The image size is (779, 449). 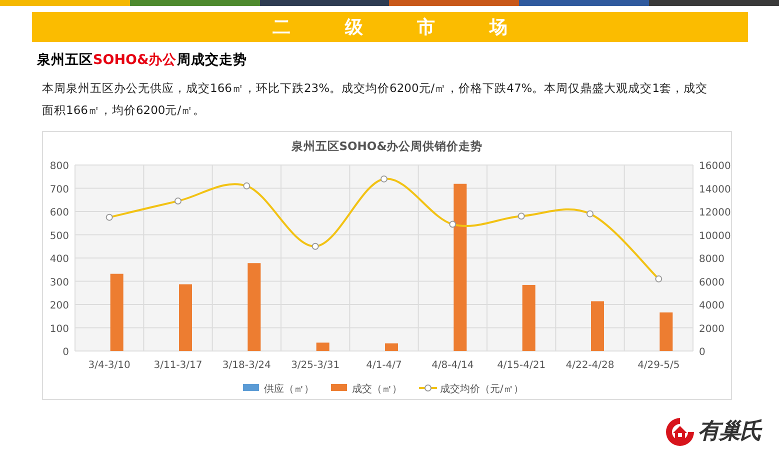 What do you see at coordinates (377, 389) in the screenshot?
I see `legend-label: 成交（㎡）` at bounding box center [377, 389].